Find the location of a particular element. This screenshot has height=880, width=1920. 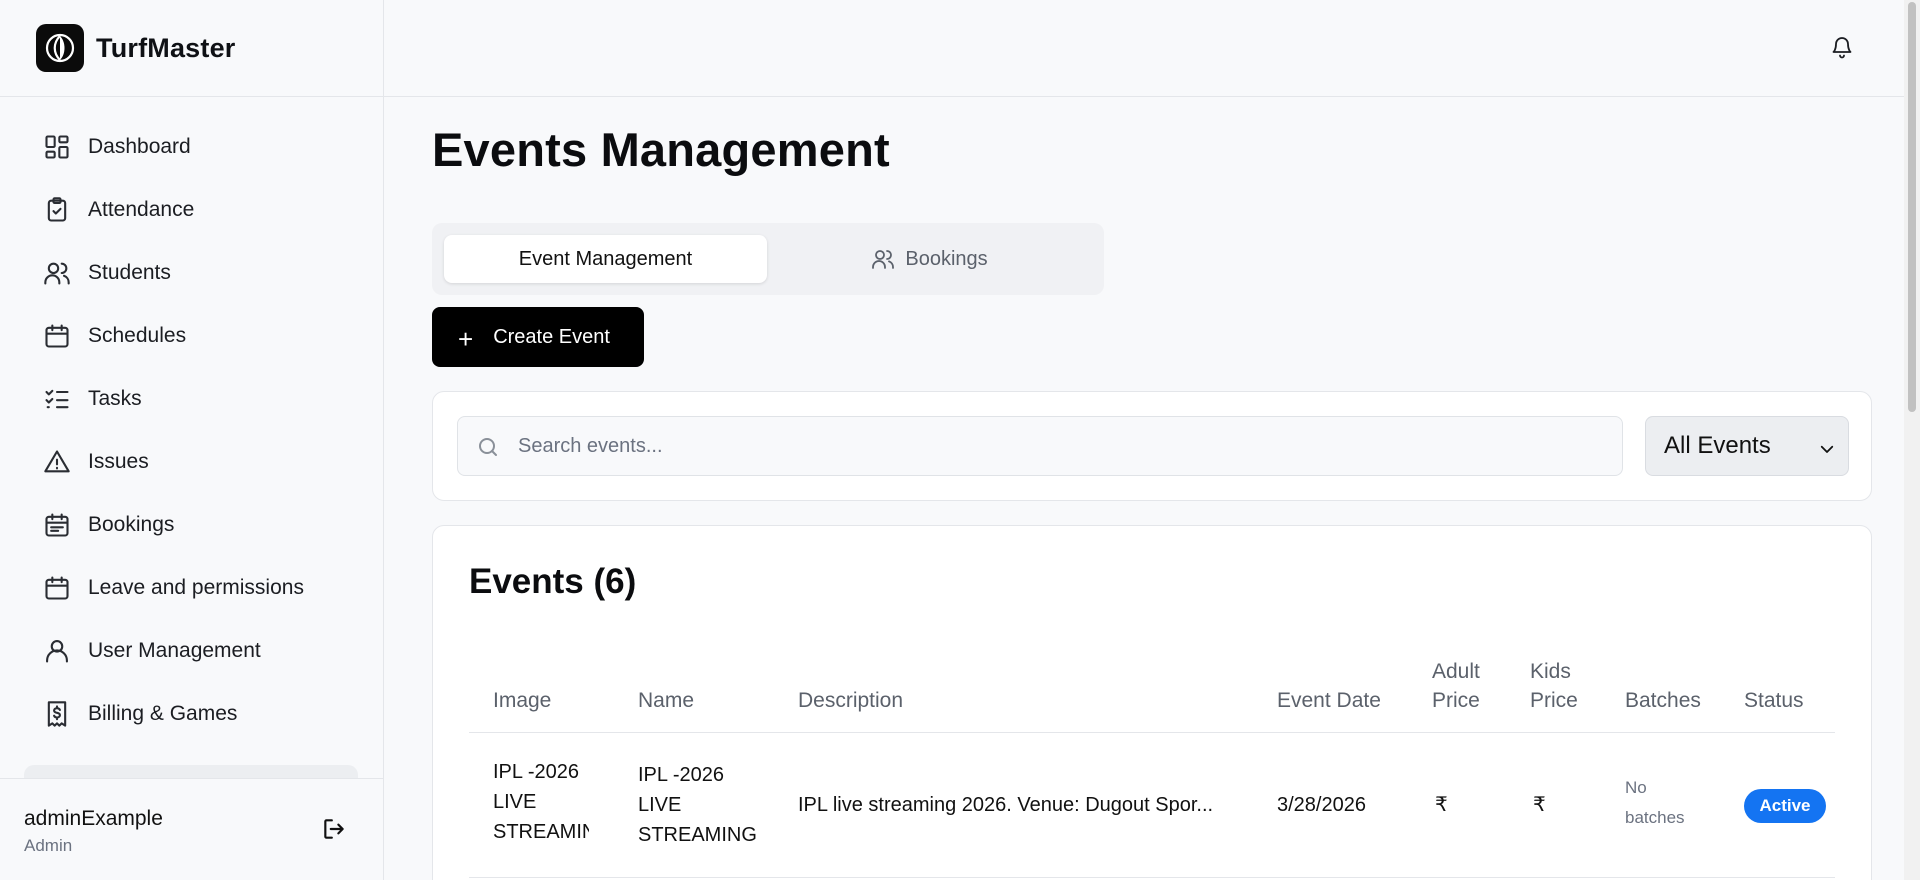

status-badge: Active is located at coordinates (1785, 806).